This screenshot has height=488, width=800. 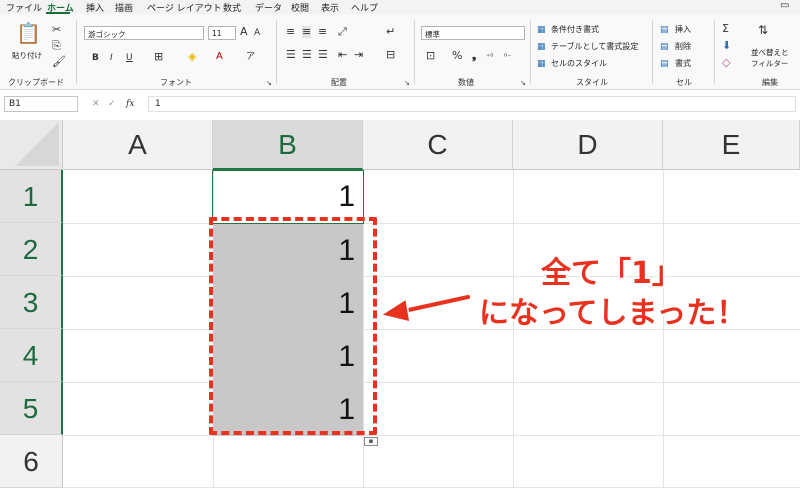 I want to click on align-left-icon: ☰, so click(x=291, y=55).